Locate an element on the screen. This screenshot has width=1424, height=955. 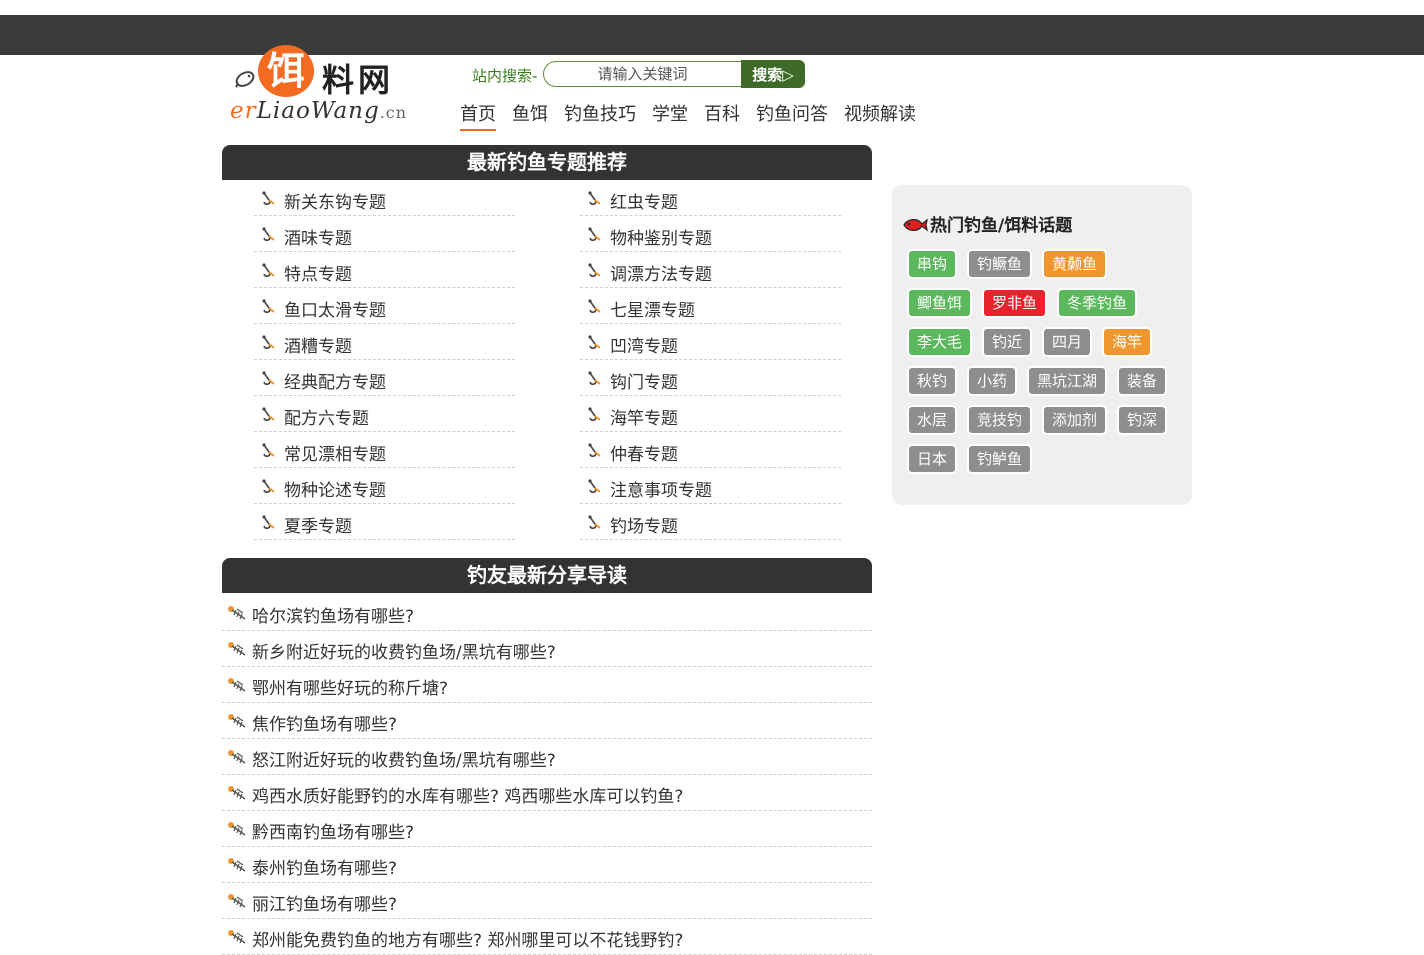
hot-tag: 李大毛 is located at coordinates (940, 342).